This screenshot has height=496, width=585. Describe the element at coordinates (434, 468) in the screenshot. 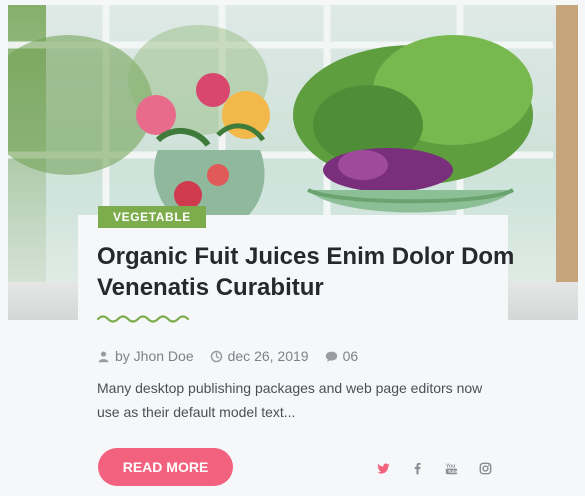

I see `social-share: You Tube` at that location.